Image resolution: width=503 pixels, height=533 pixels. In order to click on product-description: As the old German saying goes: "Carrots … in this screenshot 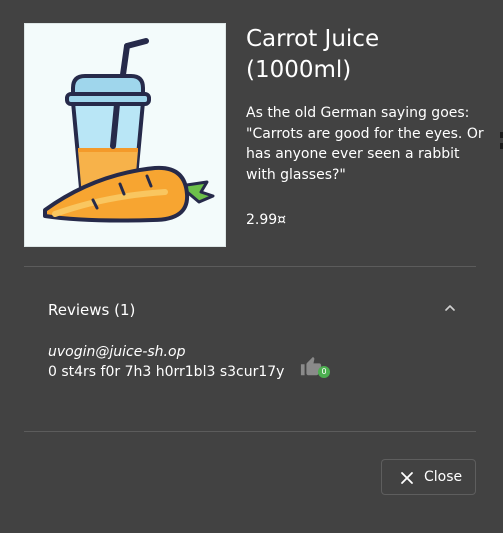, I will do `click(365, 144)`.